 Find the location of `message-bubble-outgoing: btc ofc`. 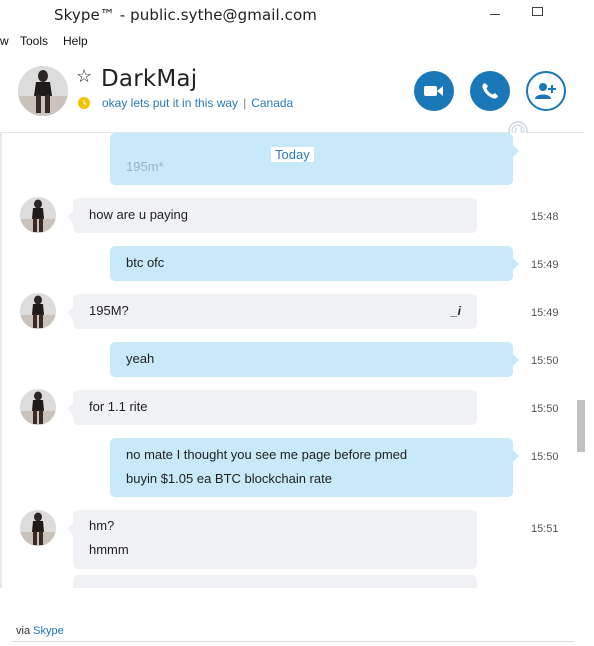

message-bubble-outgoing: btc ofc is located at coordinates (314, 263).